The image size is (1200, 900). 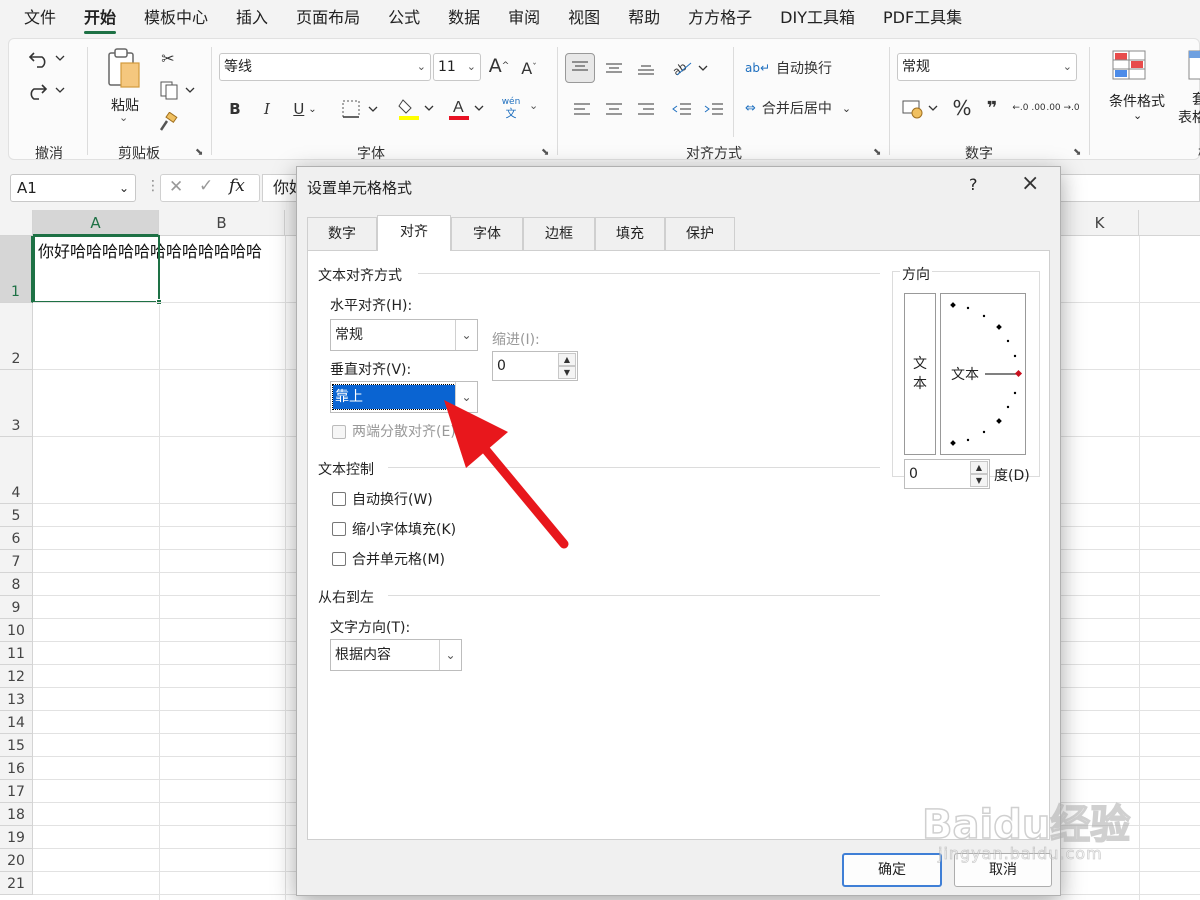 I want to click on row-header-17: 17, so click(x=16, y=791).